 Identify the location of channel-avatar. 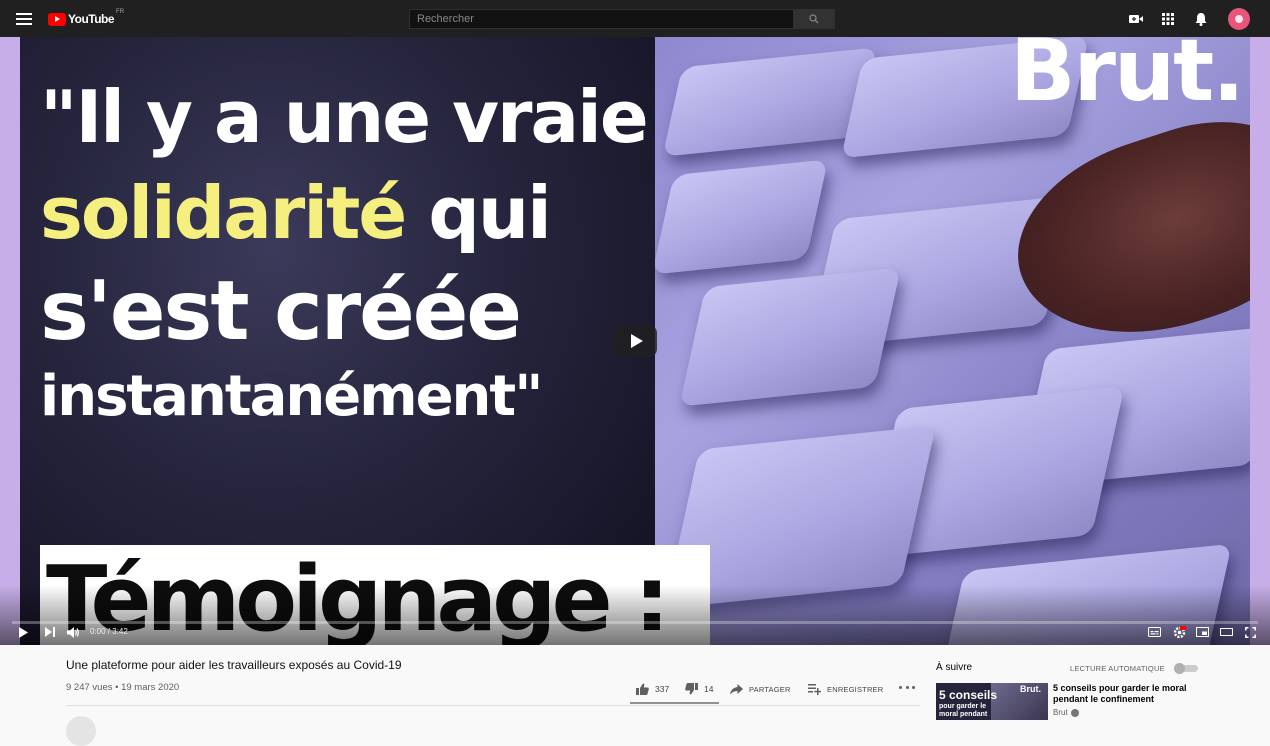
(81, 731).